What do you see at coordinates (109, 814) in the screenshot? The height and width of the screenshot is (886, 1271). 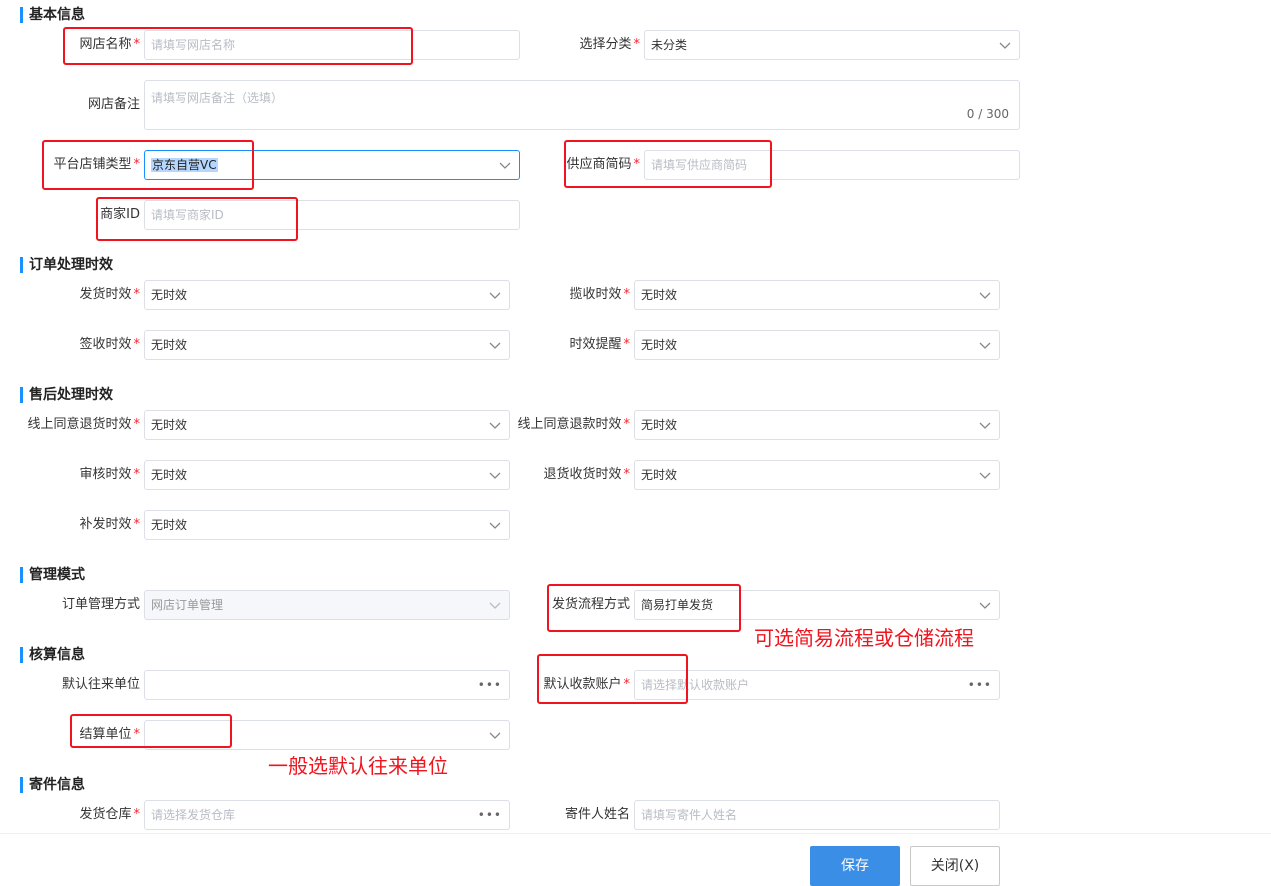 I see `warehouse-label: 发货仓库 *` at bounding box center [109, 814].